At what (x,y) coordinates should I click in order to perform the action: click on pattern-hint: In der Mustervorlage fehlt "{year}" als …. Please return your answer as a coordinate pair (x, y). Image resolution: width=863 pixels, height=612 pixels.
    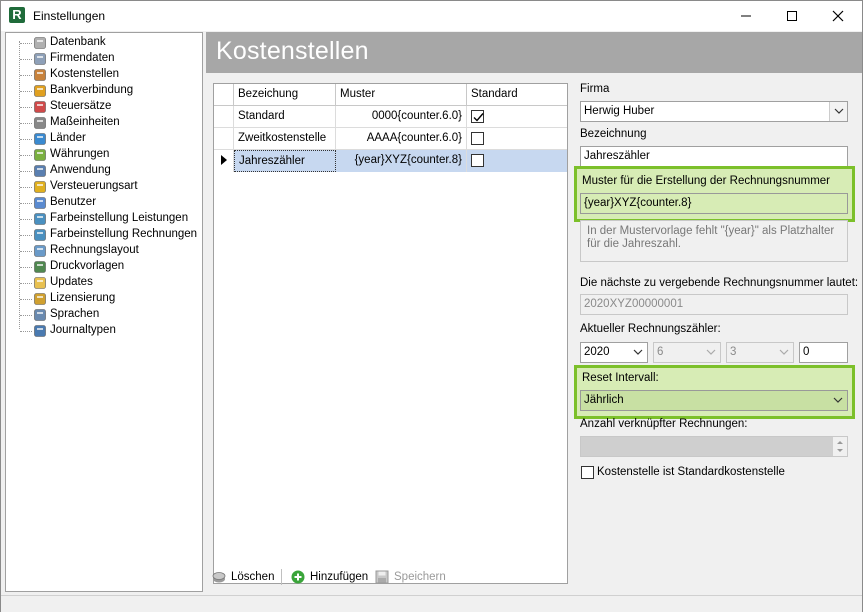
    Looking at the image, I should click on (714, 241).